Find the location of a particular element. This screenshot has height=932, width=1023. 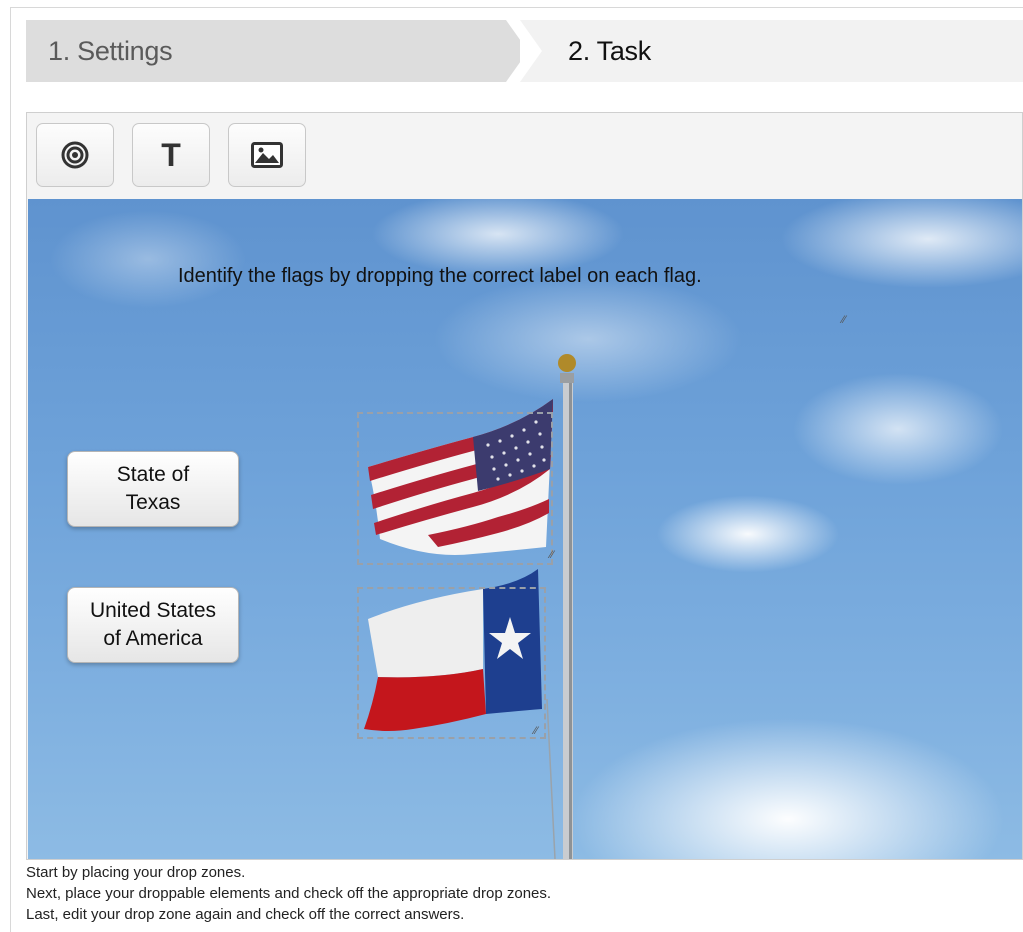

tab-task: 2. Task is located at coordinates (771, 51).